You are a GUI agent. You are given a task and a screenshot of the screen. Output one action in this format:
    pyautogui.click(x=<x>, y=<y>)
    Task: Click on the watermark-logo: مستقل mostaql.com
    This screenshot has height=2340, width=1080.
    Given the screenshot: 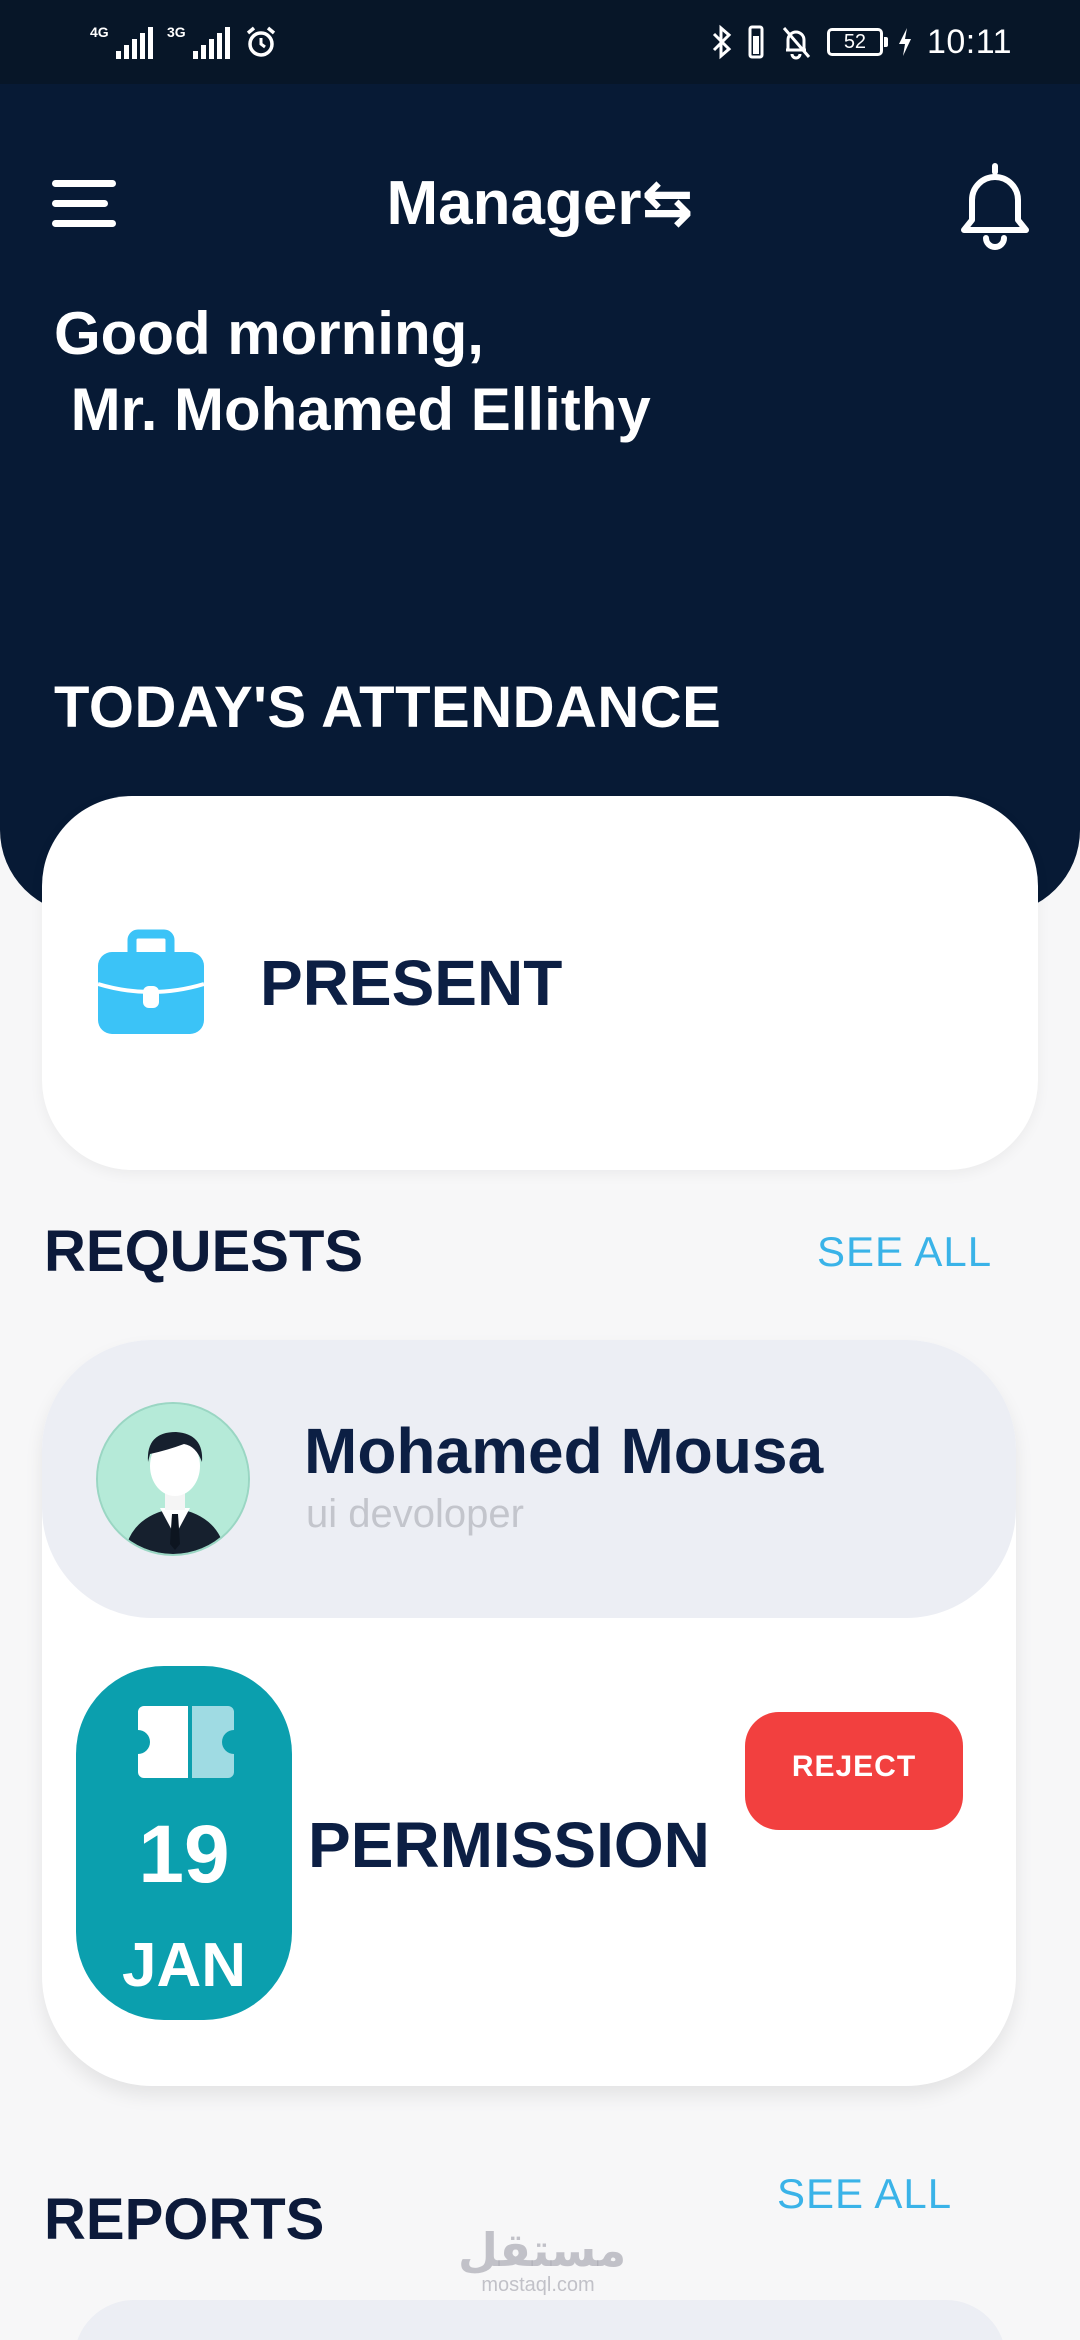 What is the action you would take?
    pyautogui.click(x=542, y=2260)
    